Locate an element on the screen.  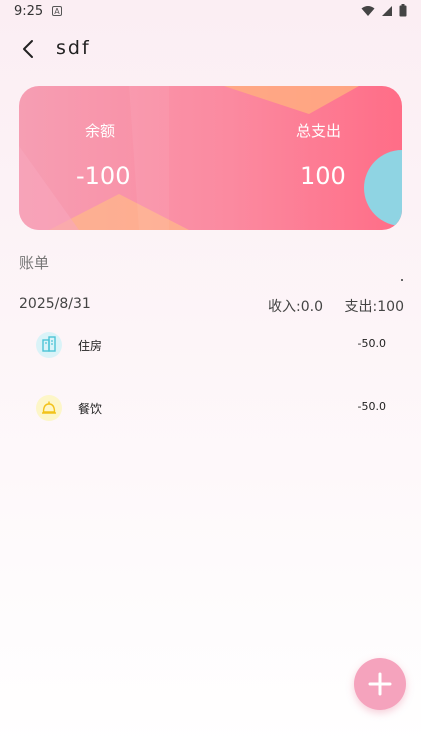
plus-icon is located at coordinates (380, 684).